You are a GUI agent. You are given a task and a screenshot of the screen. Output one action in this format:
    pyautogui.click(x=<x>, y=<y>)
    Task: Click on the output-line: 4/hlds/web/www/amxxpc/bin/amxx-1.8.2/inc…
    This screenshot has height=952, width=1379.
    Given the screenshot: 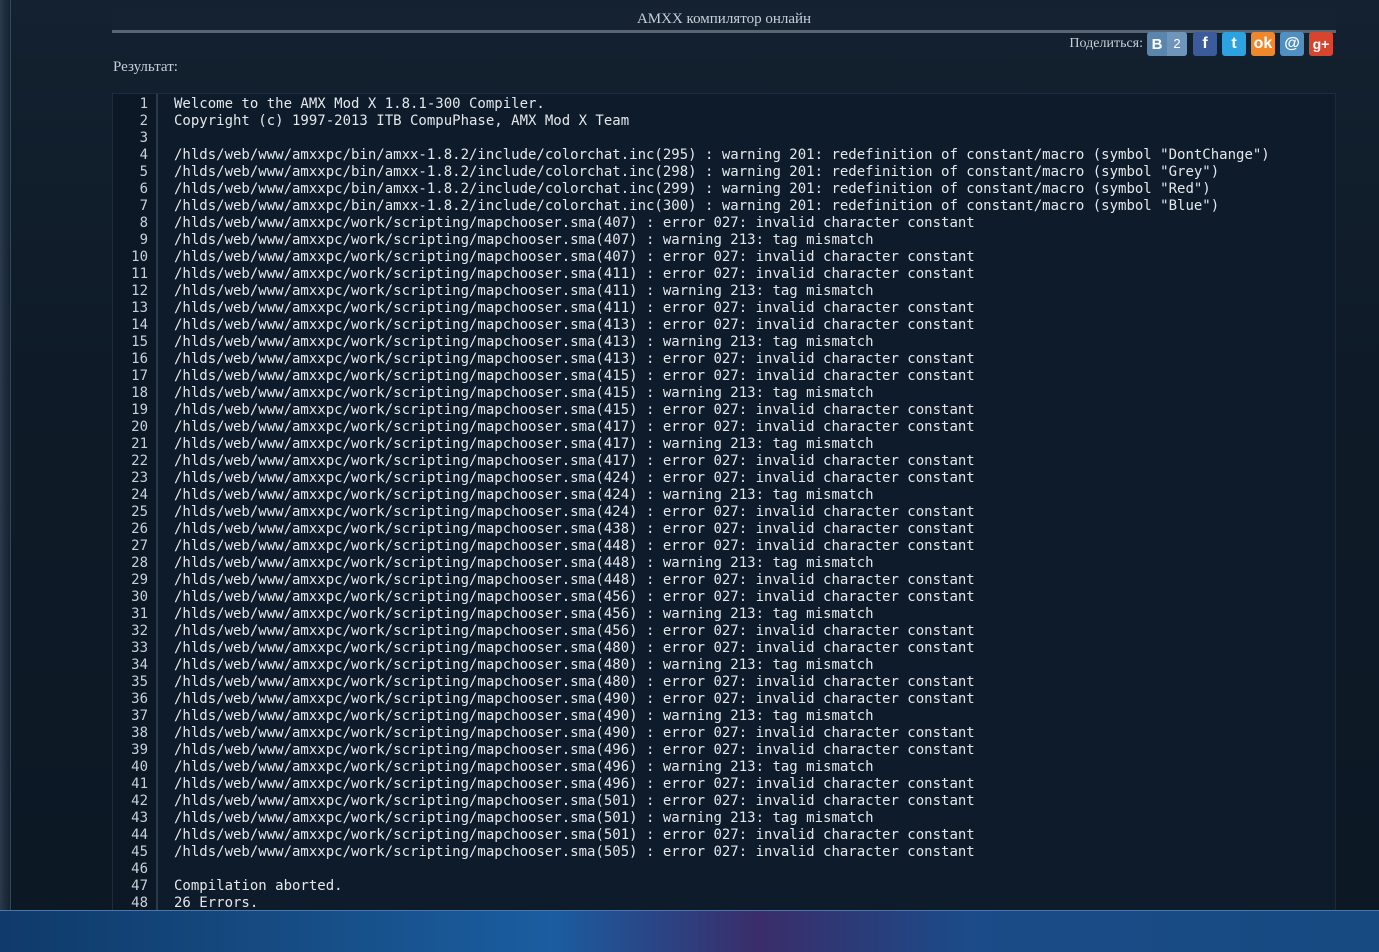 What is the action you would take?
    pyautogui.click(x=724, y=155)
    